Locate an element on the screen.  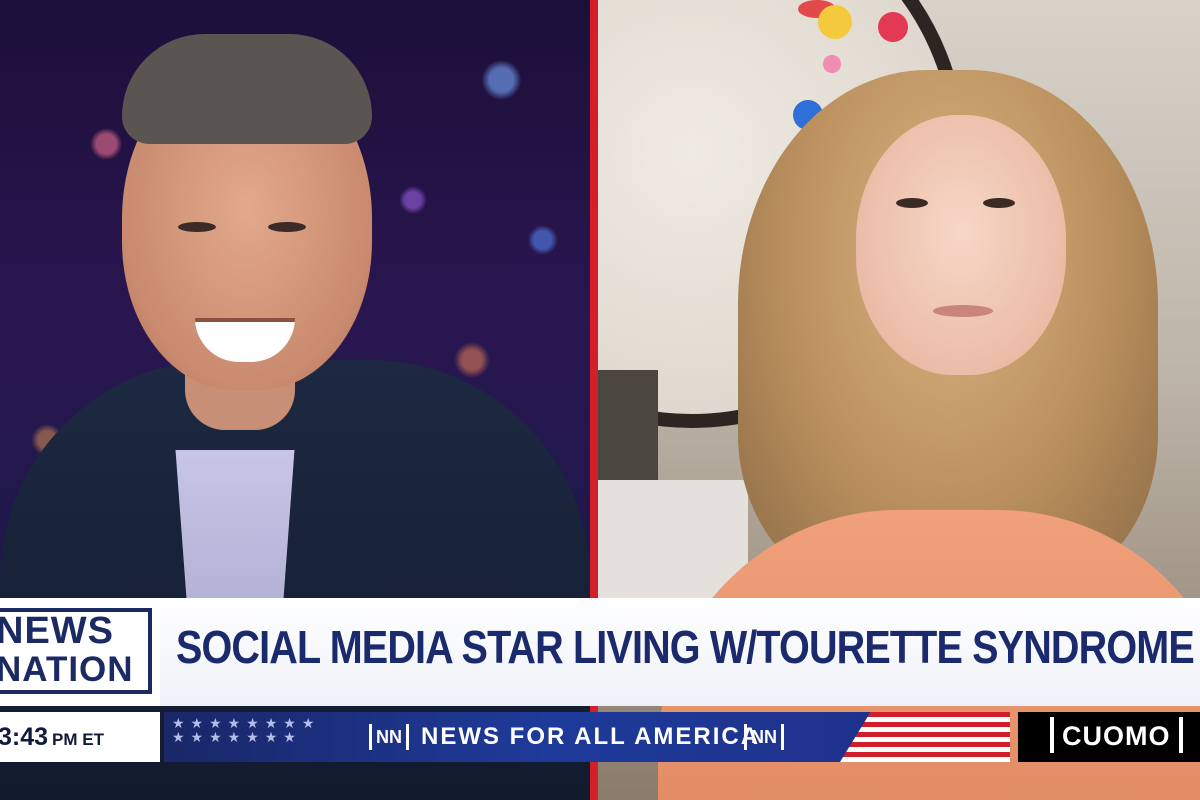
clock-time: 3:43 is located at coordinates (24, 737).